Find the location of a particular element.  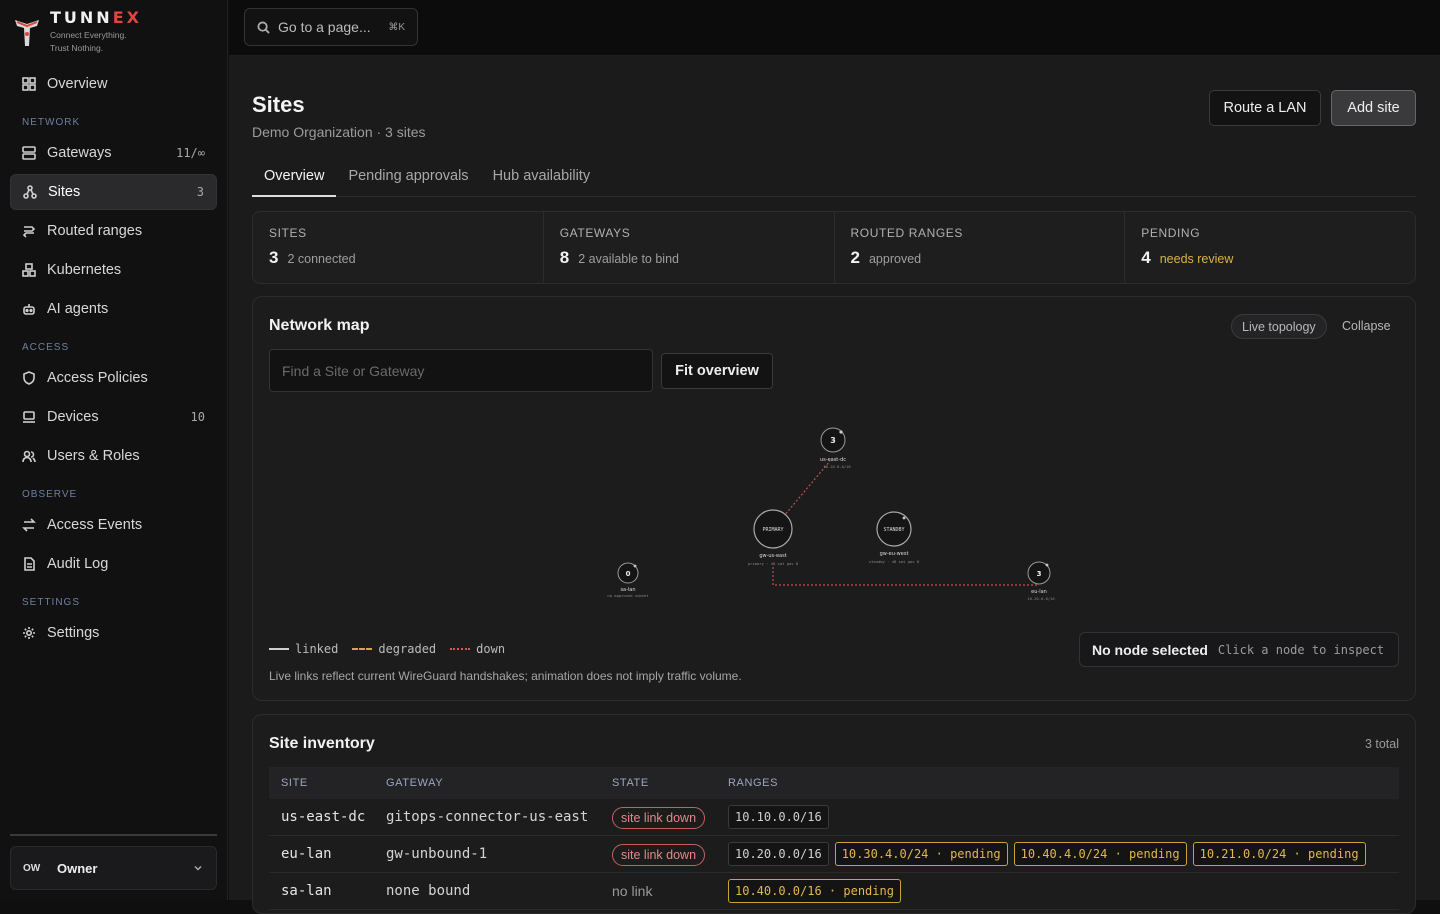

stat-routed-ranges: ROUTED RANGES 2 approved is located at coordinates (980, 247).